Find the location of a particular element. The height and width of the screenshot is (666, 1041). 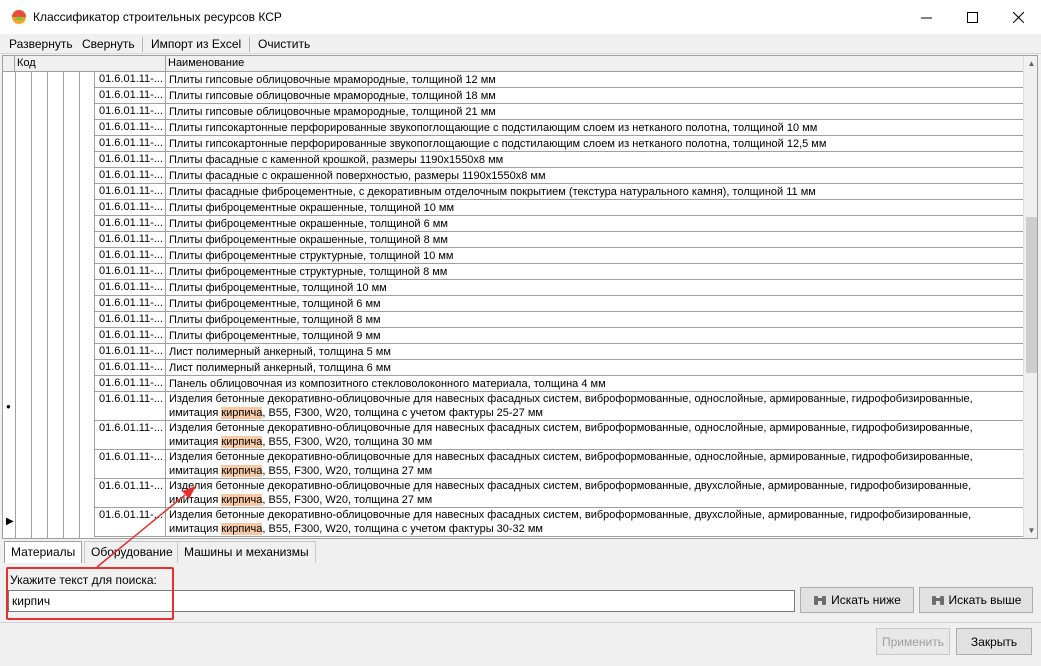

binoculars-icon is located at coordinates (937, 600).